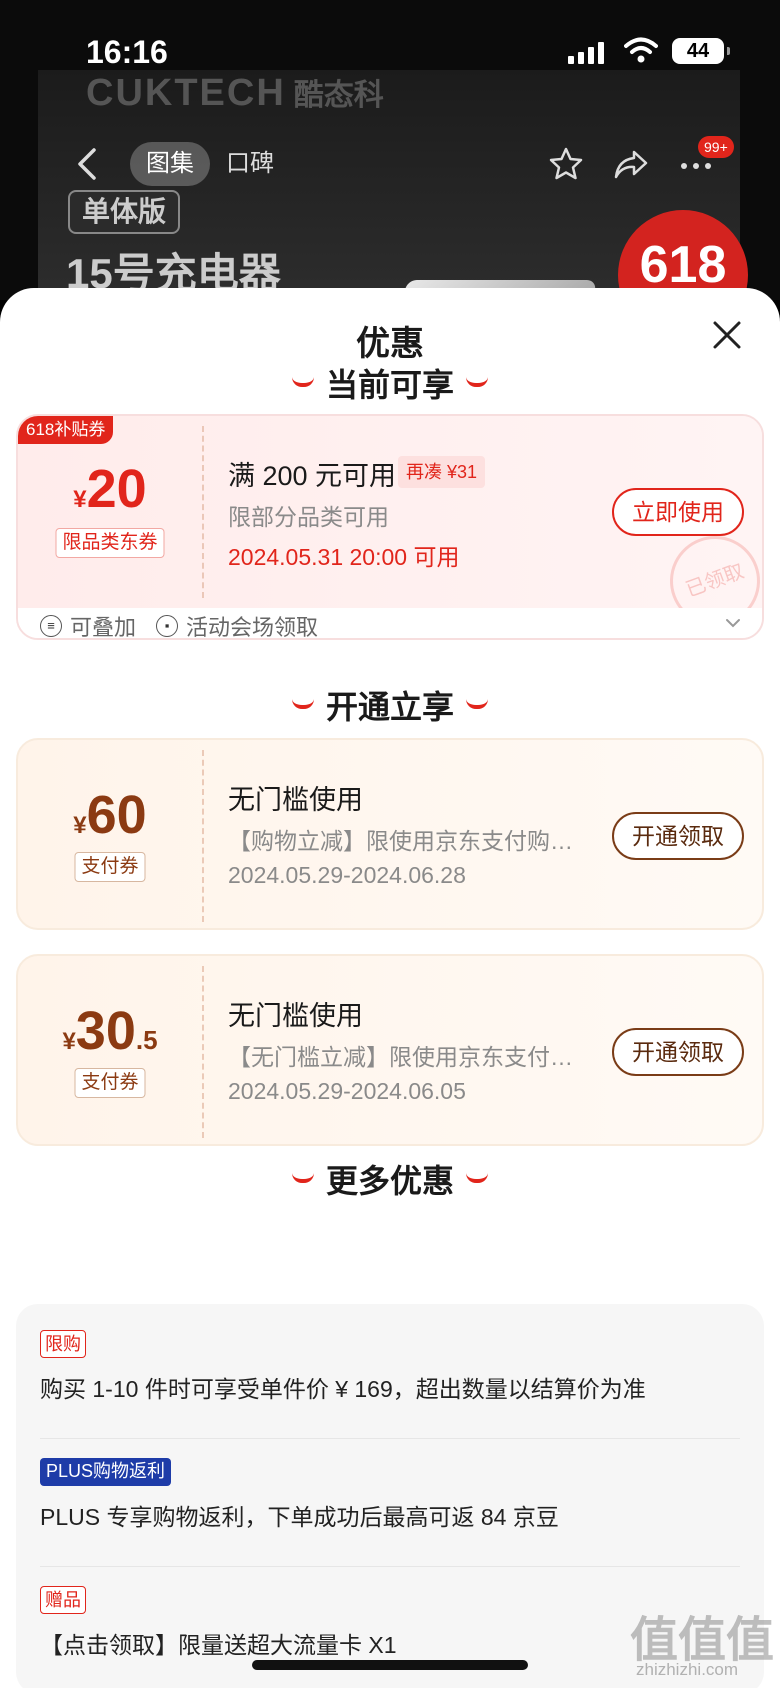 The image size is (780, 1688). I want to click on status-bar: 16:16 44, so click(390, 52).